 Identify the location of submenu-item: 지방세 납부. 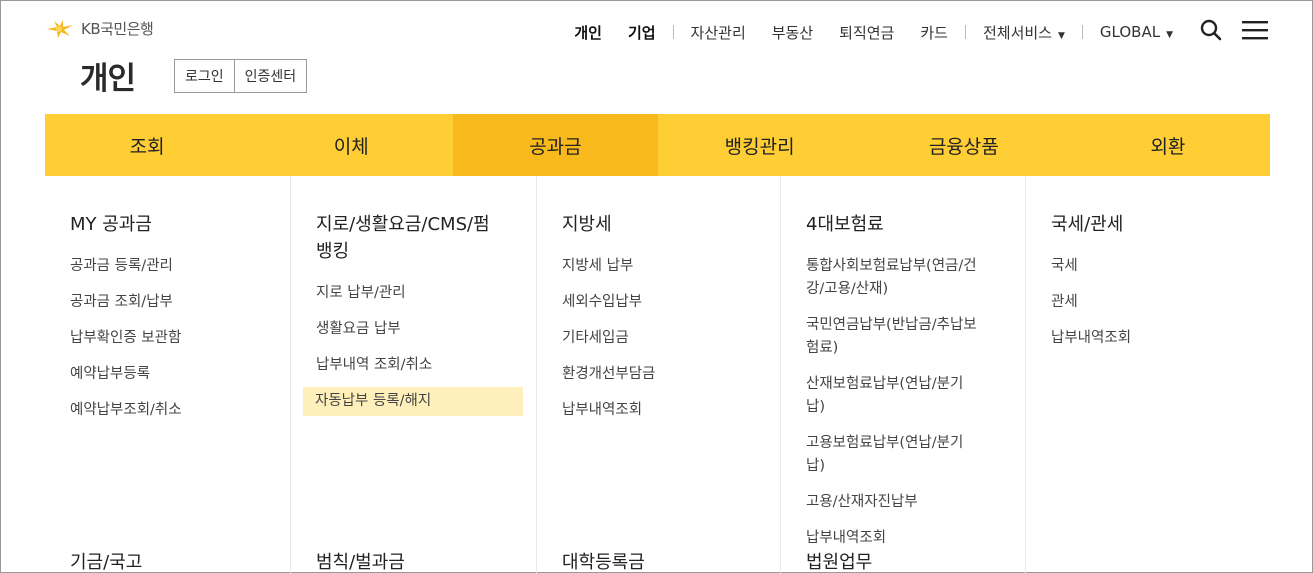
(647, 266).